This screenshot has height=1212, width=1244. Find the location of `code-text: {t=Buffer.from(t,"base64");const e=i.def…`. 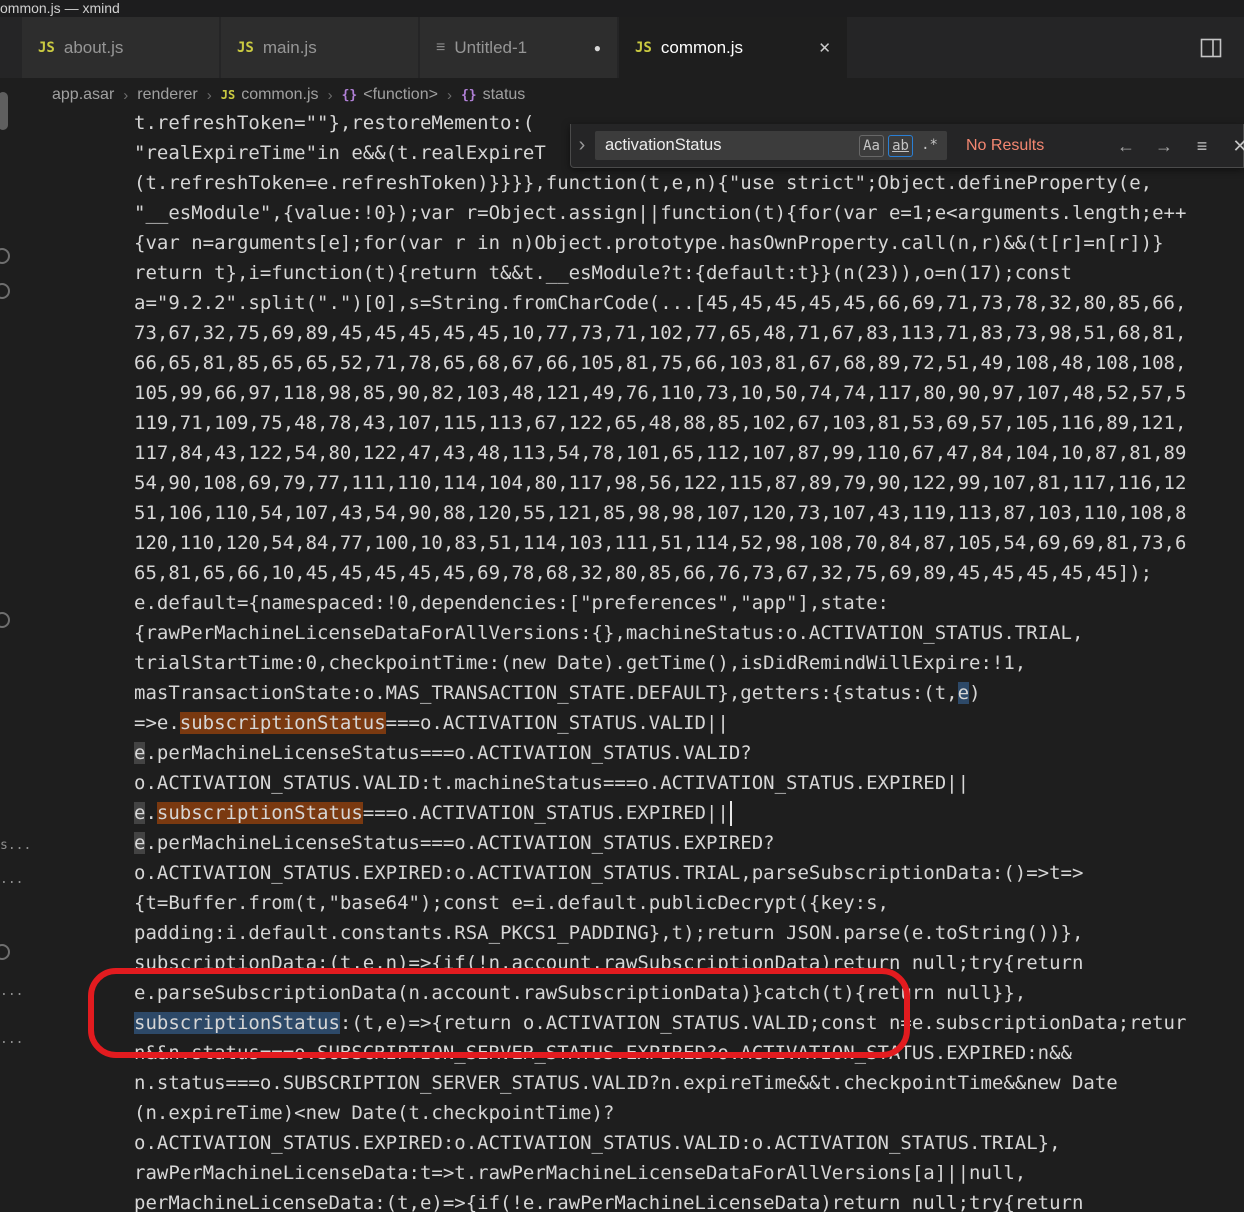

code-text: {t=Buffer.from(t,"base64");const e=i.def… is located at coordinates (511, 903).